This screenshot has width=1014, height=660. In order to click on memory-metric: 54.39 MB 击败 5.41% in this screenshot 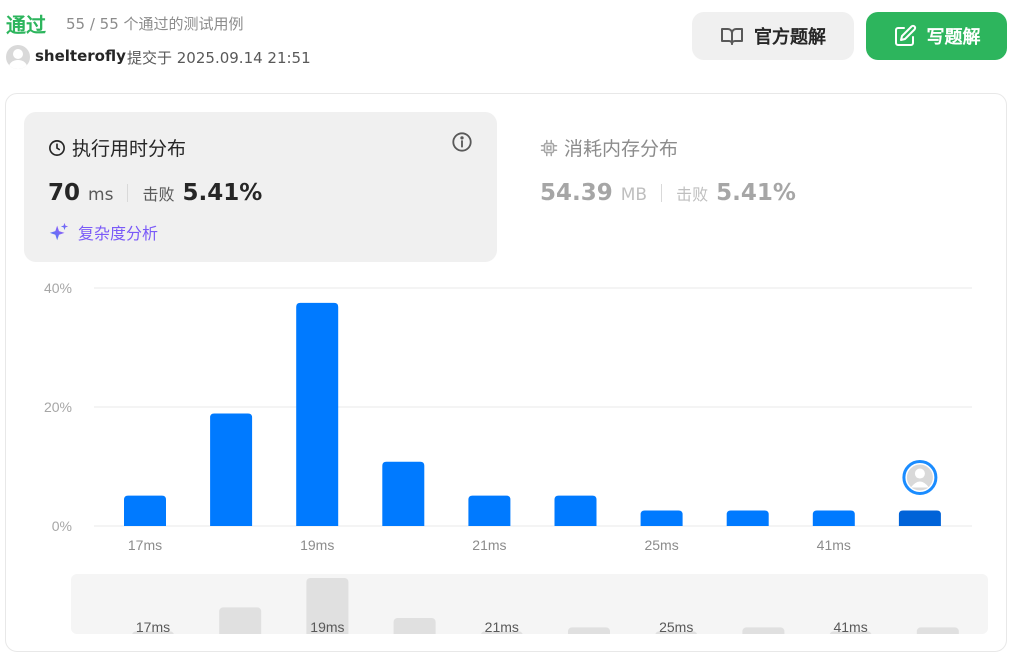, I will do `click(668, 193)`.